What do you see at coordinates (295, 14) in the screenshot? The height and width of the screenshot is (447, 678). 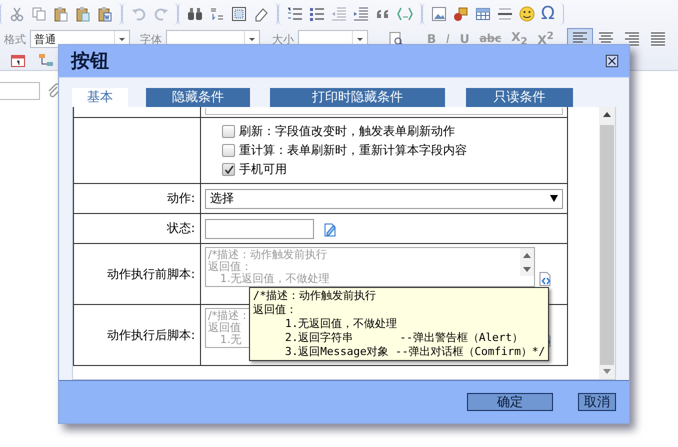 I see `numbered-list-icon` at bounding box center [295, 14].